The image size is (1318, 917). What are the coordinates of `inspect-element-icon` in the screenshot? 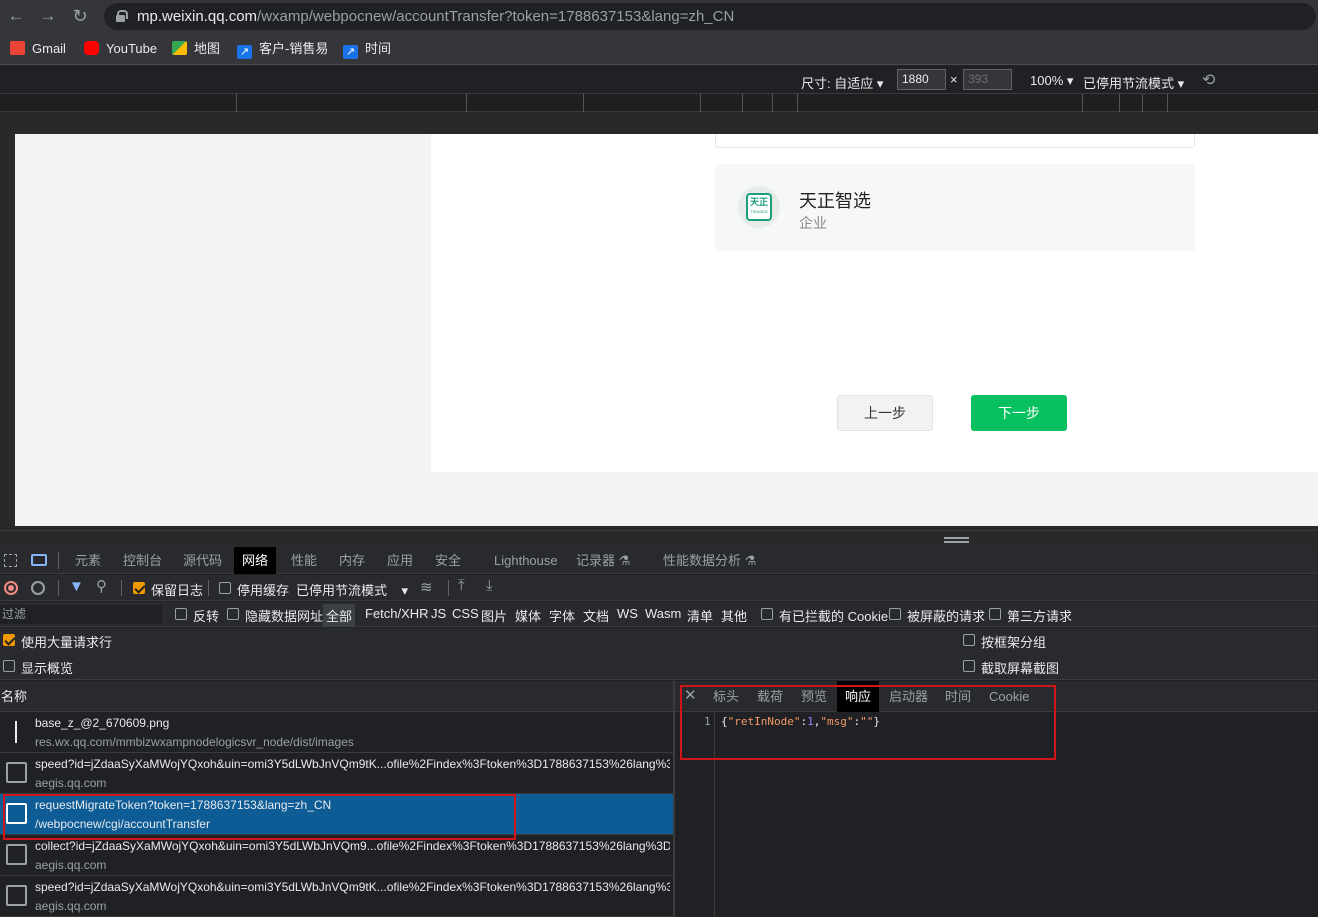 It's located at (10, 560).